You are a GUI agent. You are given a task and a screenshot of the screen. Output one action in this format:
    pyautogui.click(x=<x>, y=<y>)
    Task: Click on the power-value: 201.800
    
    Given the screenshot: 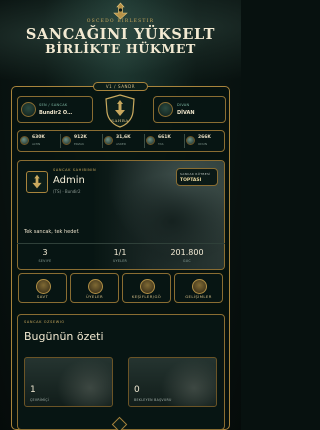 What is the action you would take?
    pyautogui.click(x=187, y=252)
    